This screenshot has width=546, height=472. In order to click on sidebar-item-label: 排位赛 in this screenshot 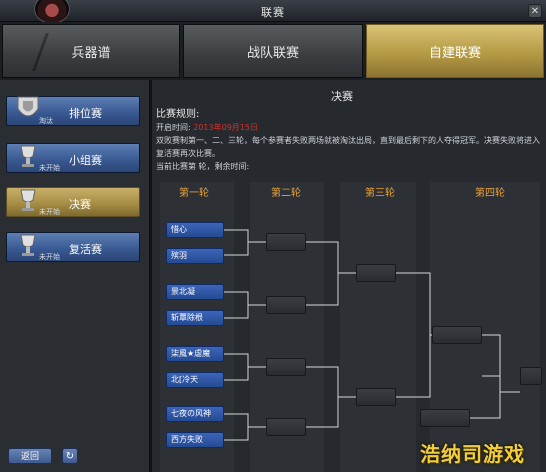, I will do `click(85, 113)`.